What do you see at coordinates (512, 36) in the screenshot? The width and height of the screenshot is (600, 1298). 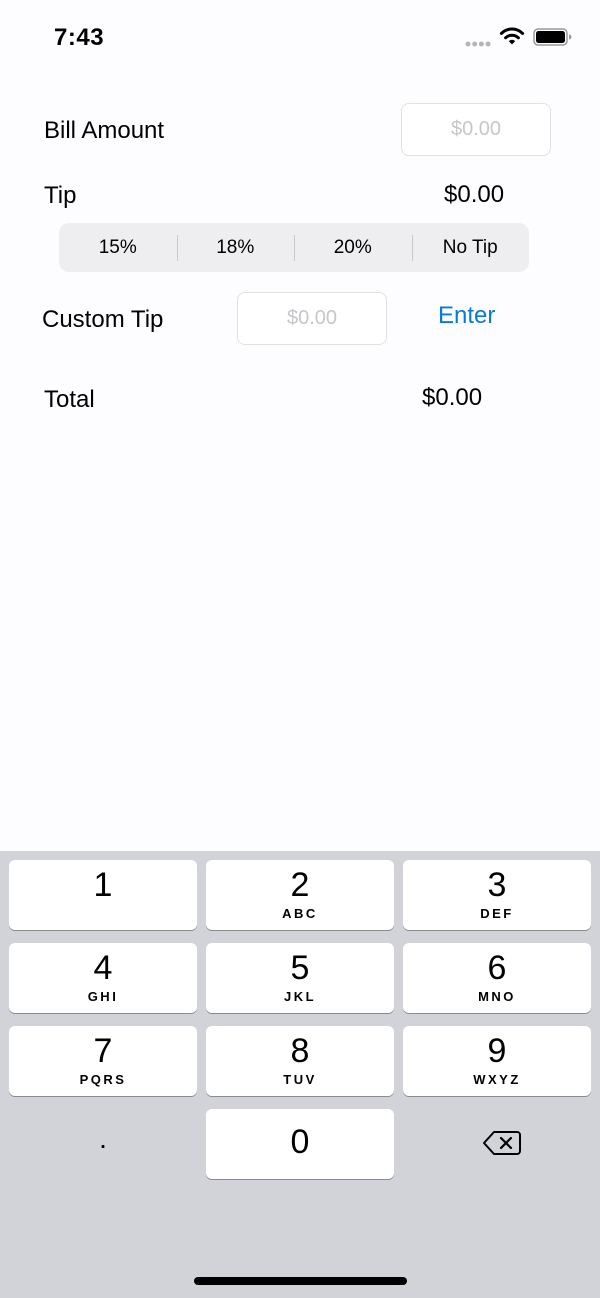 I see `wifi-icon` at bounding box center [512, 36].